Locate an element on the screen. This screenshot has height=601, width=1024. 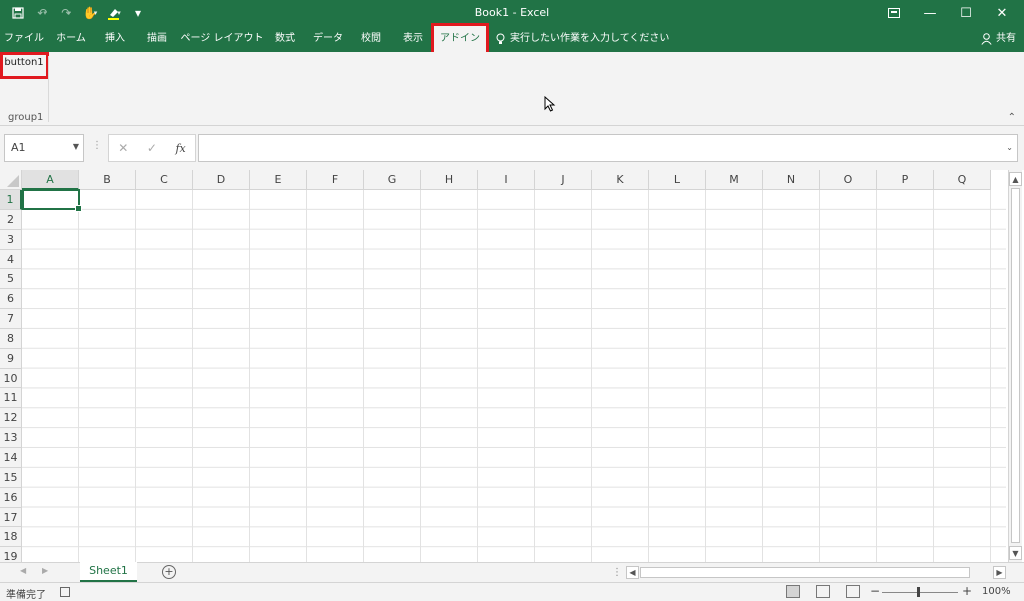
add-sheet-icon: + is located at coordinates (169, 572).